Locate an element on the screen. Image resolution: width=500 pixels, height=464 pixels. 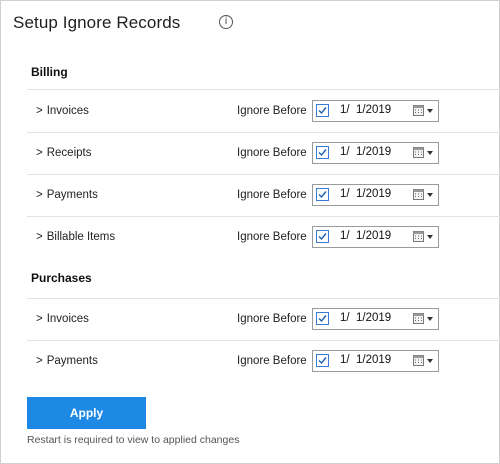
row-billing-invoices: > Invoices Ignore Before 1/ 1/2019 is located at coordinates (263, 113).